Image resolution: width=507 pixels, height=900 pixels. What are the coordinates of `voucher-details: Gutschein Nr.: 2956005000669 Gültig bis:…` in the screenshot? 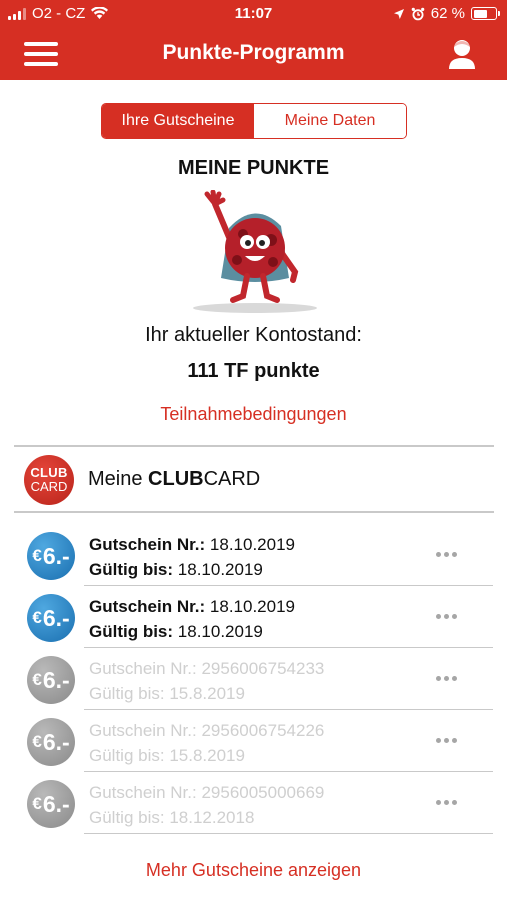 It's located at (207, 805).